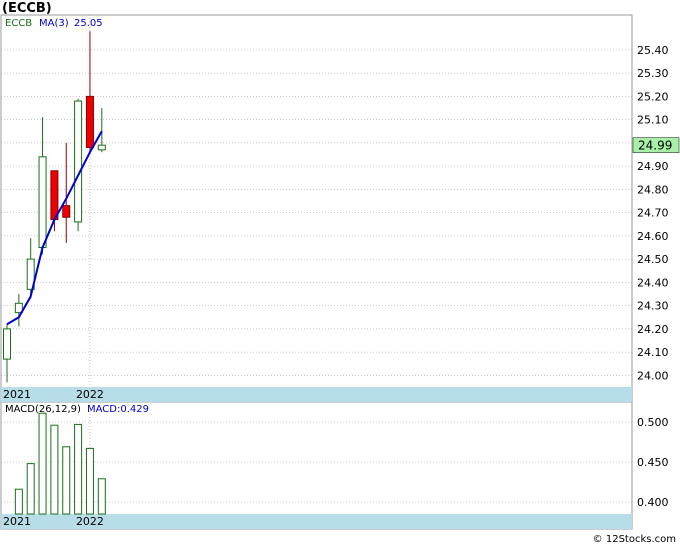 Image resolution: width=680 pixels, height=546 pixels. I want to click on macd-y-tick-label: 0.450, so click(653, 462).